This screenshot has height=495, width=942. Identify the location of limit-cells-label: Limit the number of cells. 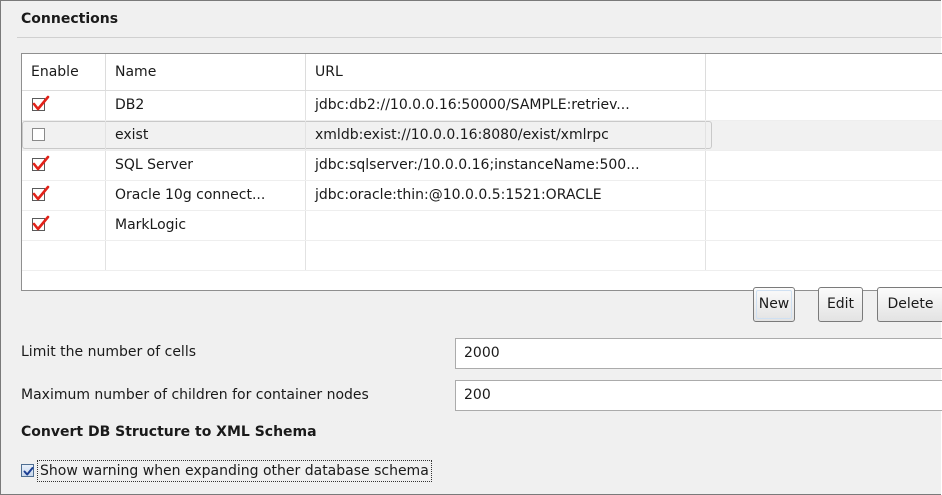
(108, 352).